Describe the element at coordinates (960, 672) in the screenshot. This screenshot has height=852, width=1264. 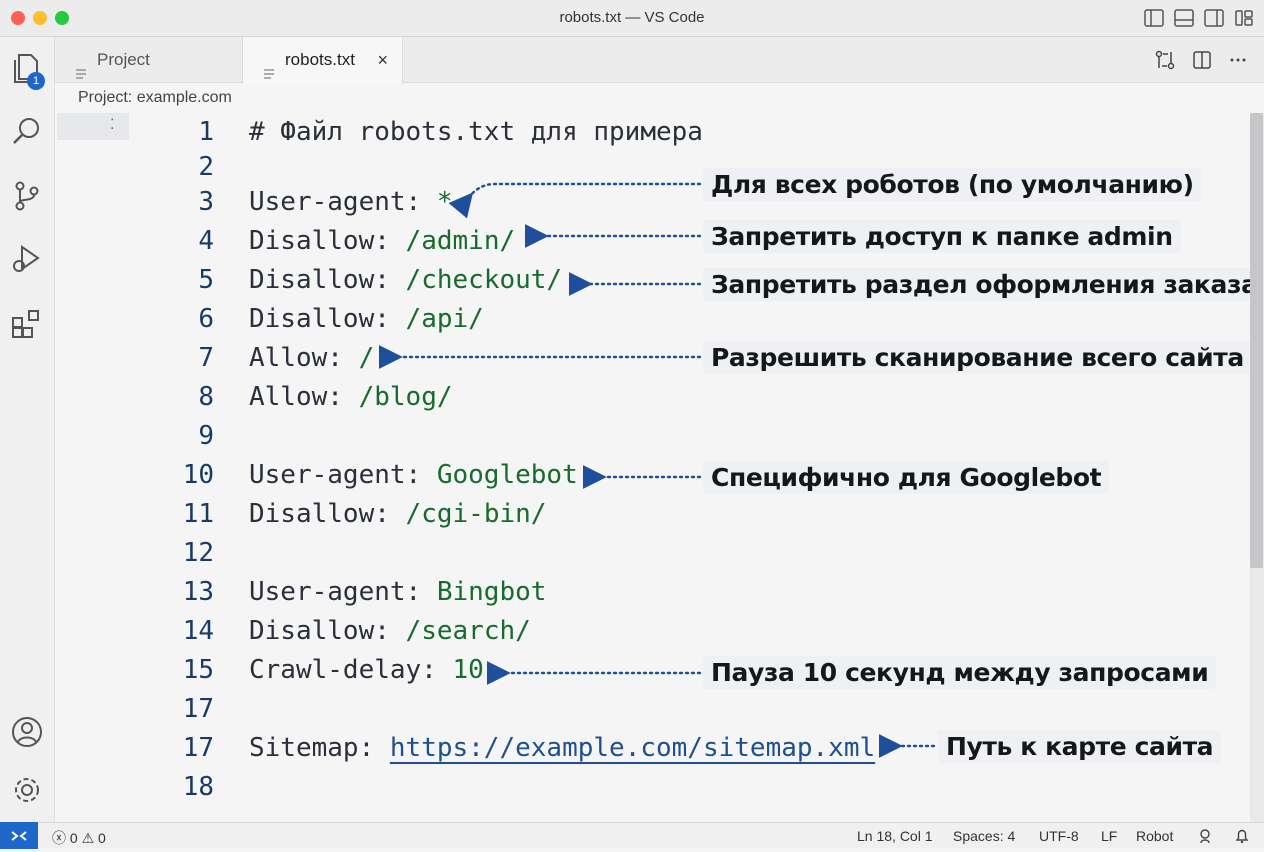
I see `annotation-label: Пауза 10 секунд между запросами` at that location.